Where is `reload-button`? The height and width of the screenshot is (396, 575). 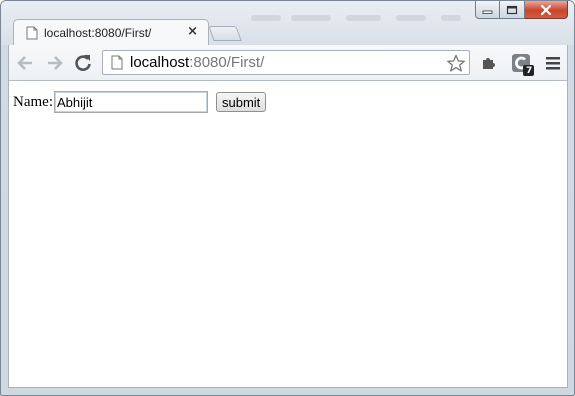
reload-button is located at coordinates (83, 63).